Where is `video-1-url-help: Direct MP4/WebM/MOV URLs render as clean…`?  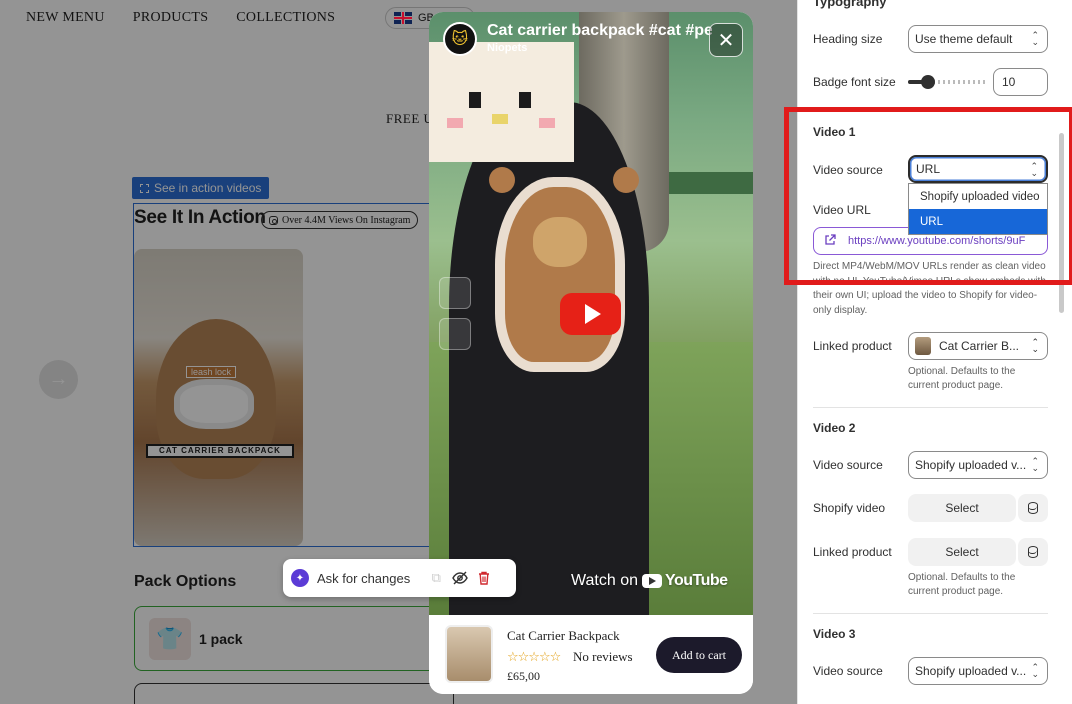
video-1-url-help: Direct MP4/WebM/MOV URLs render as clean… is located at coordinates (929, 288).